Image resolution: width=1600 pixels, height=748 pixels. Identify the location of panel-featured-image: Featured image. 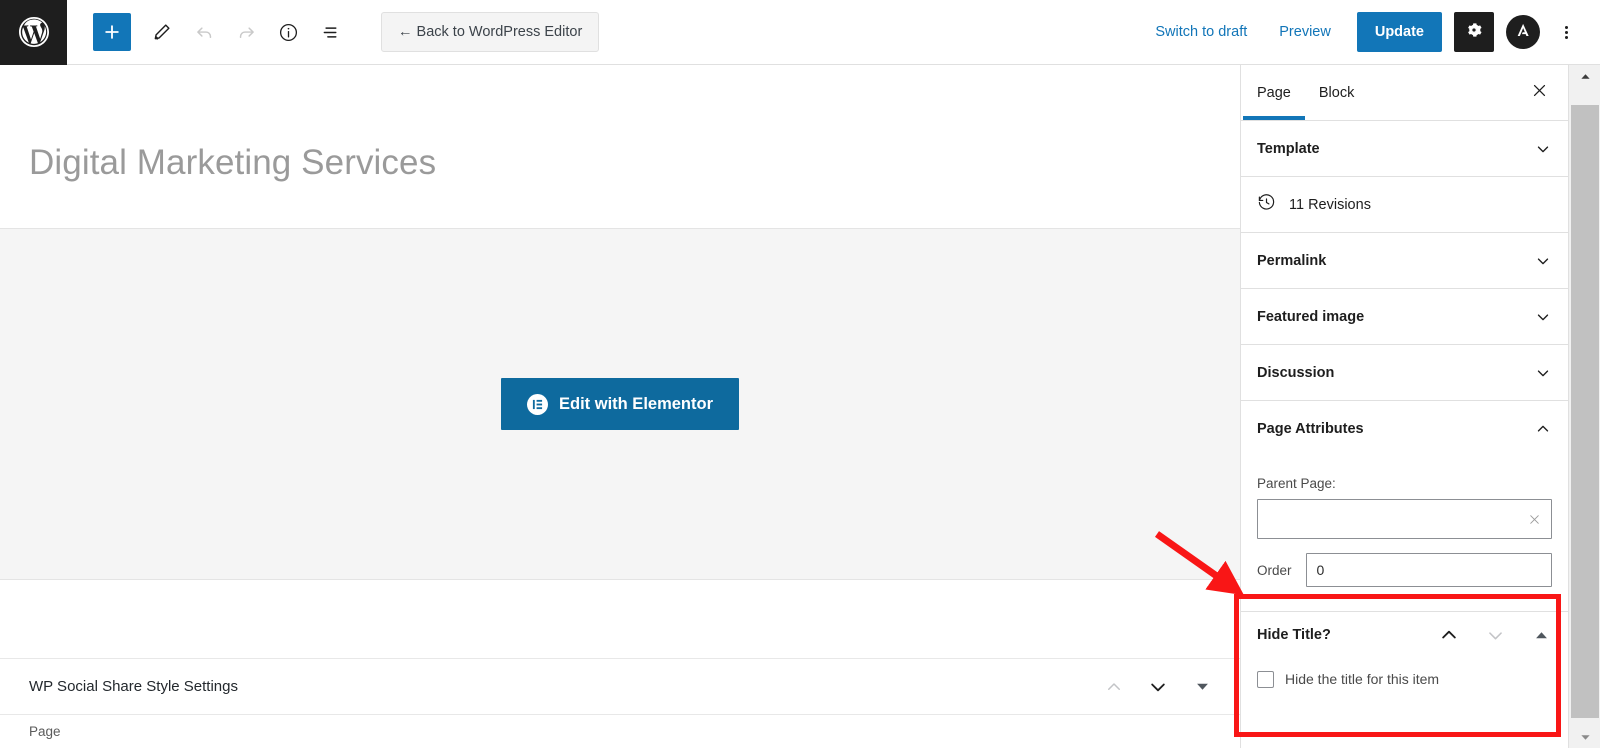
(1404, 317).